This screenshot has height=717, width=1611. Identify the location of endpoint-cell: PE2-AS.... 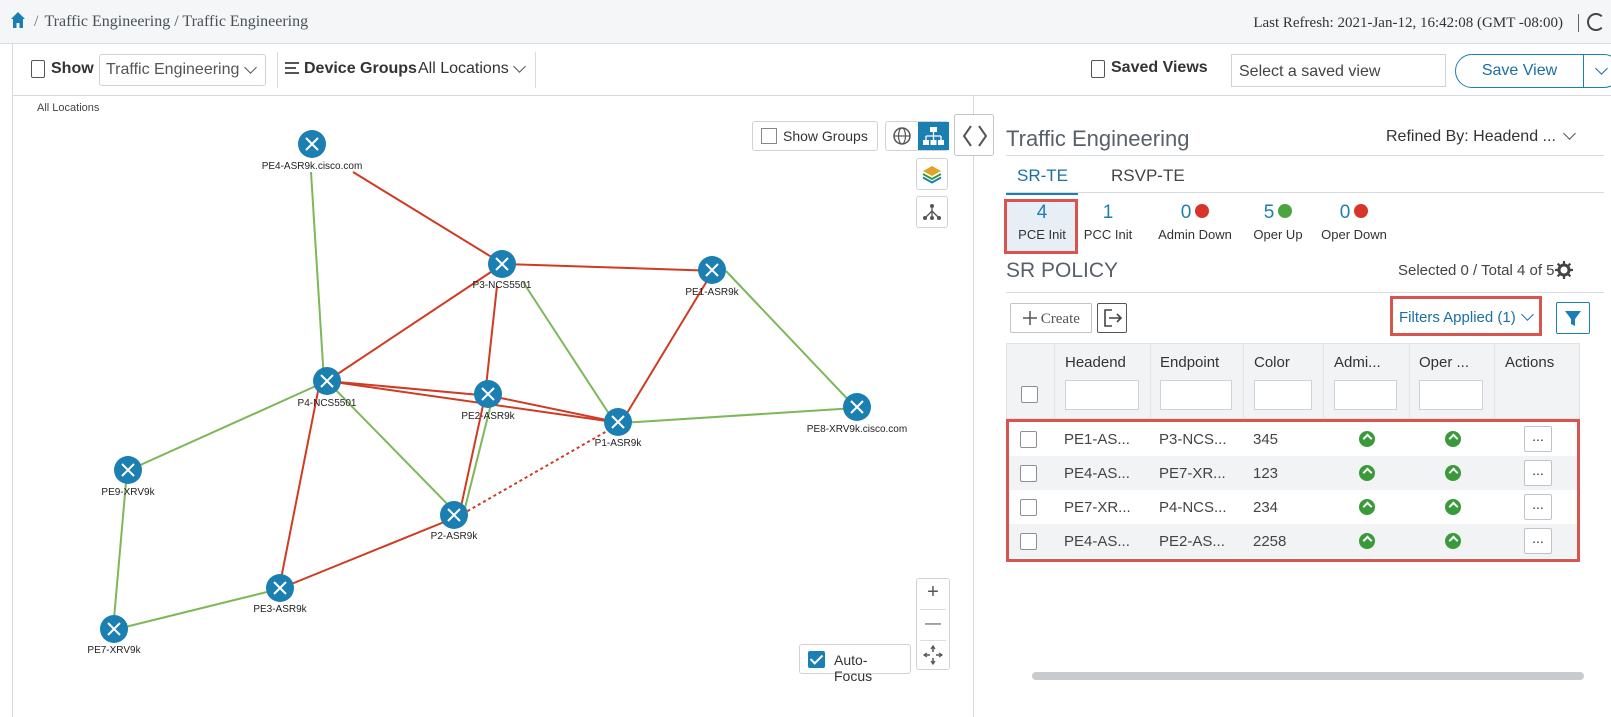
(1192, 541).